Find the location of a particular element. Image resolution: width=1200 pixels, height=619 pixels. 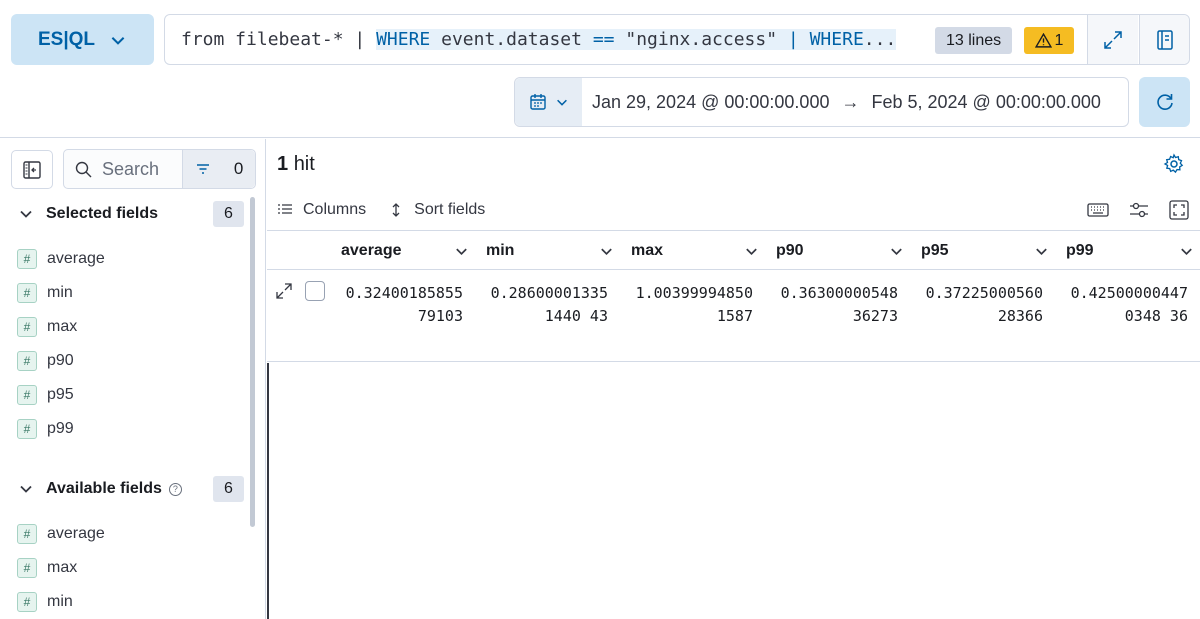

query-string: "nginx.access" is located at coordinates (701, 39).